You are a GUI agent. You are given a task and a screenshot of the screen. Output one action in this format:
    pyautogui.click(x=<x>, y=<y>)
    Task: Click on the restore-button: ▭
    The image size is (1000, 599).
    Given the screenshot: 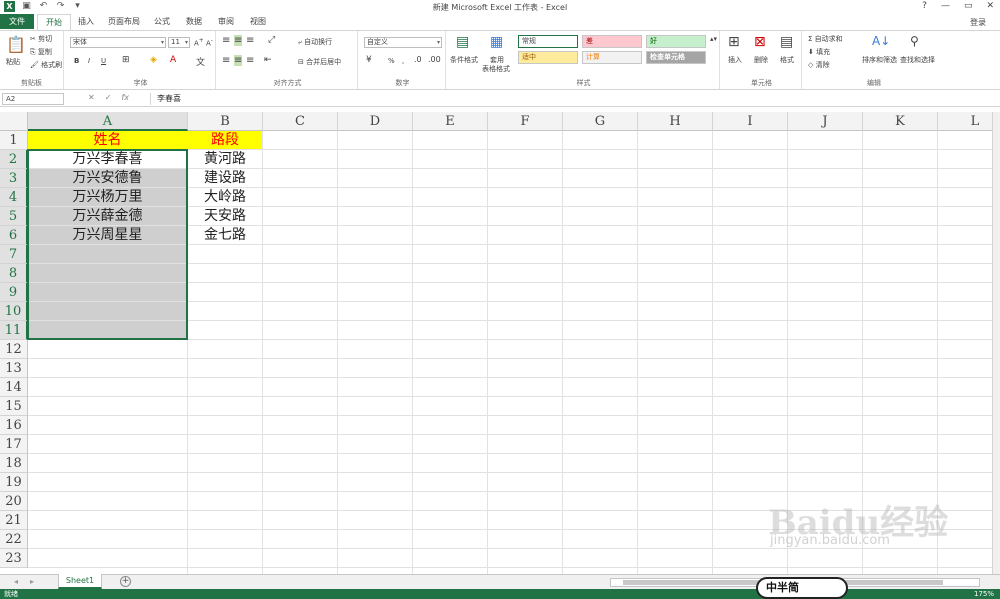 What is the action you would take?
    pyautogui.click(x=968, y=6)
    